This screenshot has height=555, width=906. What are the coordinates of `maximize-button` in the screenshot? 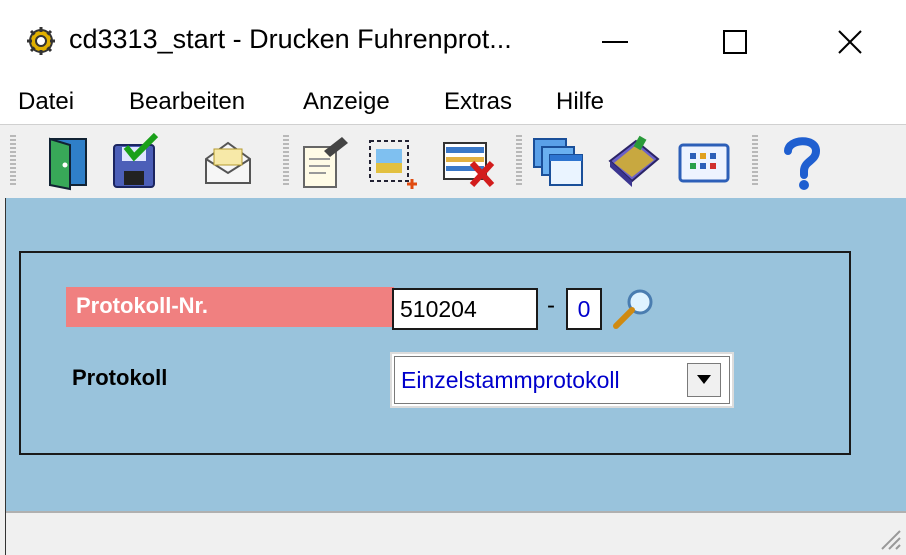 It's located at (735, 42).